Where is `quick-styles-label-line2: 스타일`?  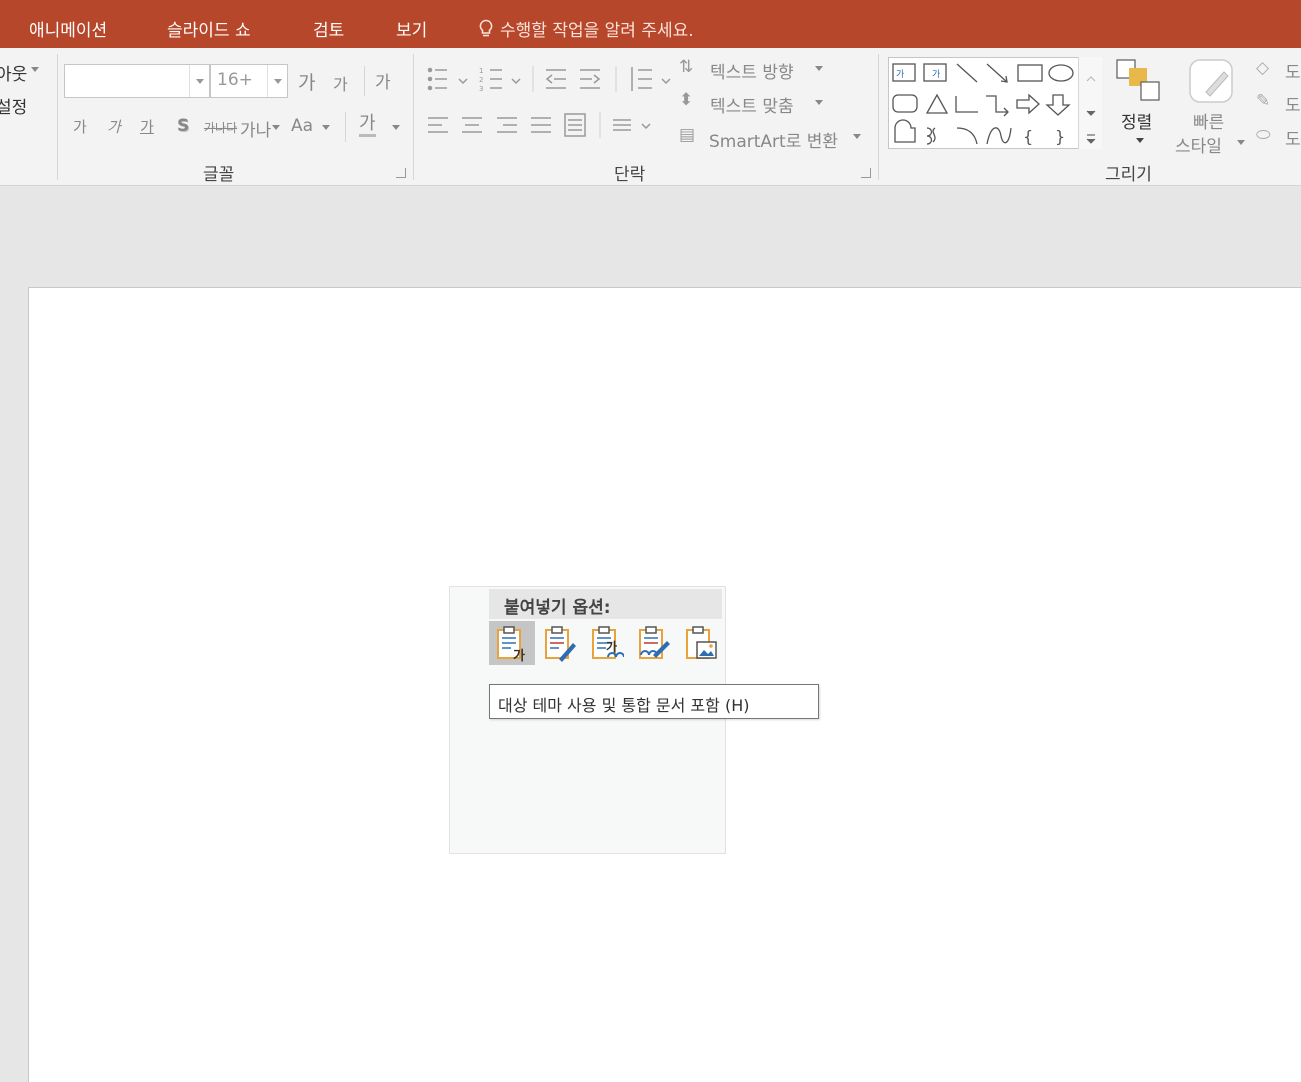
quick-styles-label-line2: 스타일 is located at coordinates (1198, 144).